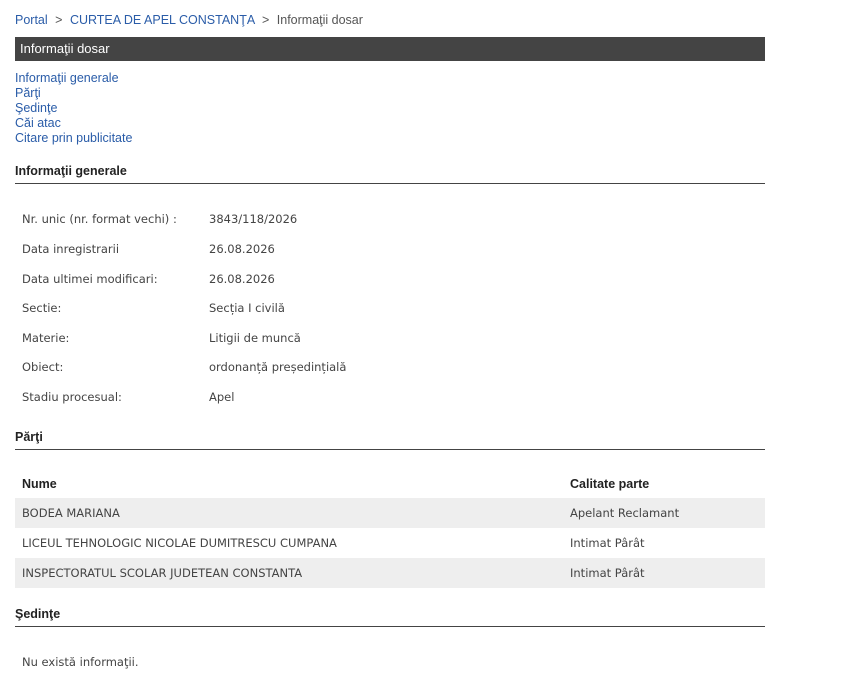  Describe the element at coordinates (319, 20) in the screenshot. I see `breadcrumb-current: Informaţii dosar` at that location.